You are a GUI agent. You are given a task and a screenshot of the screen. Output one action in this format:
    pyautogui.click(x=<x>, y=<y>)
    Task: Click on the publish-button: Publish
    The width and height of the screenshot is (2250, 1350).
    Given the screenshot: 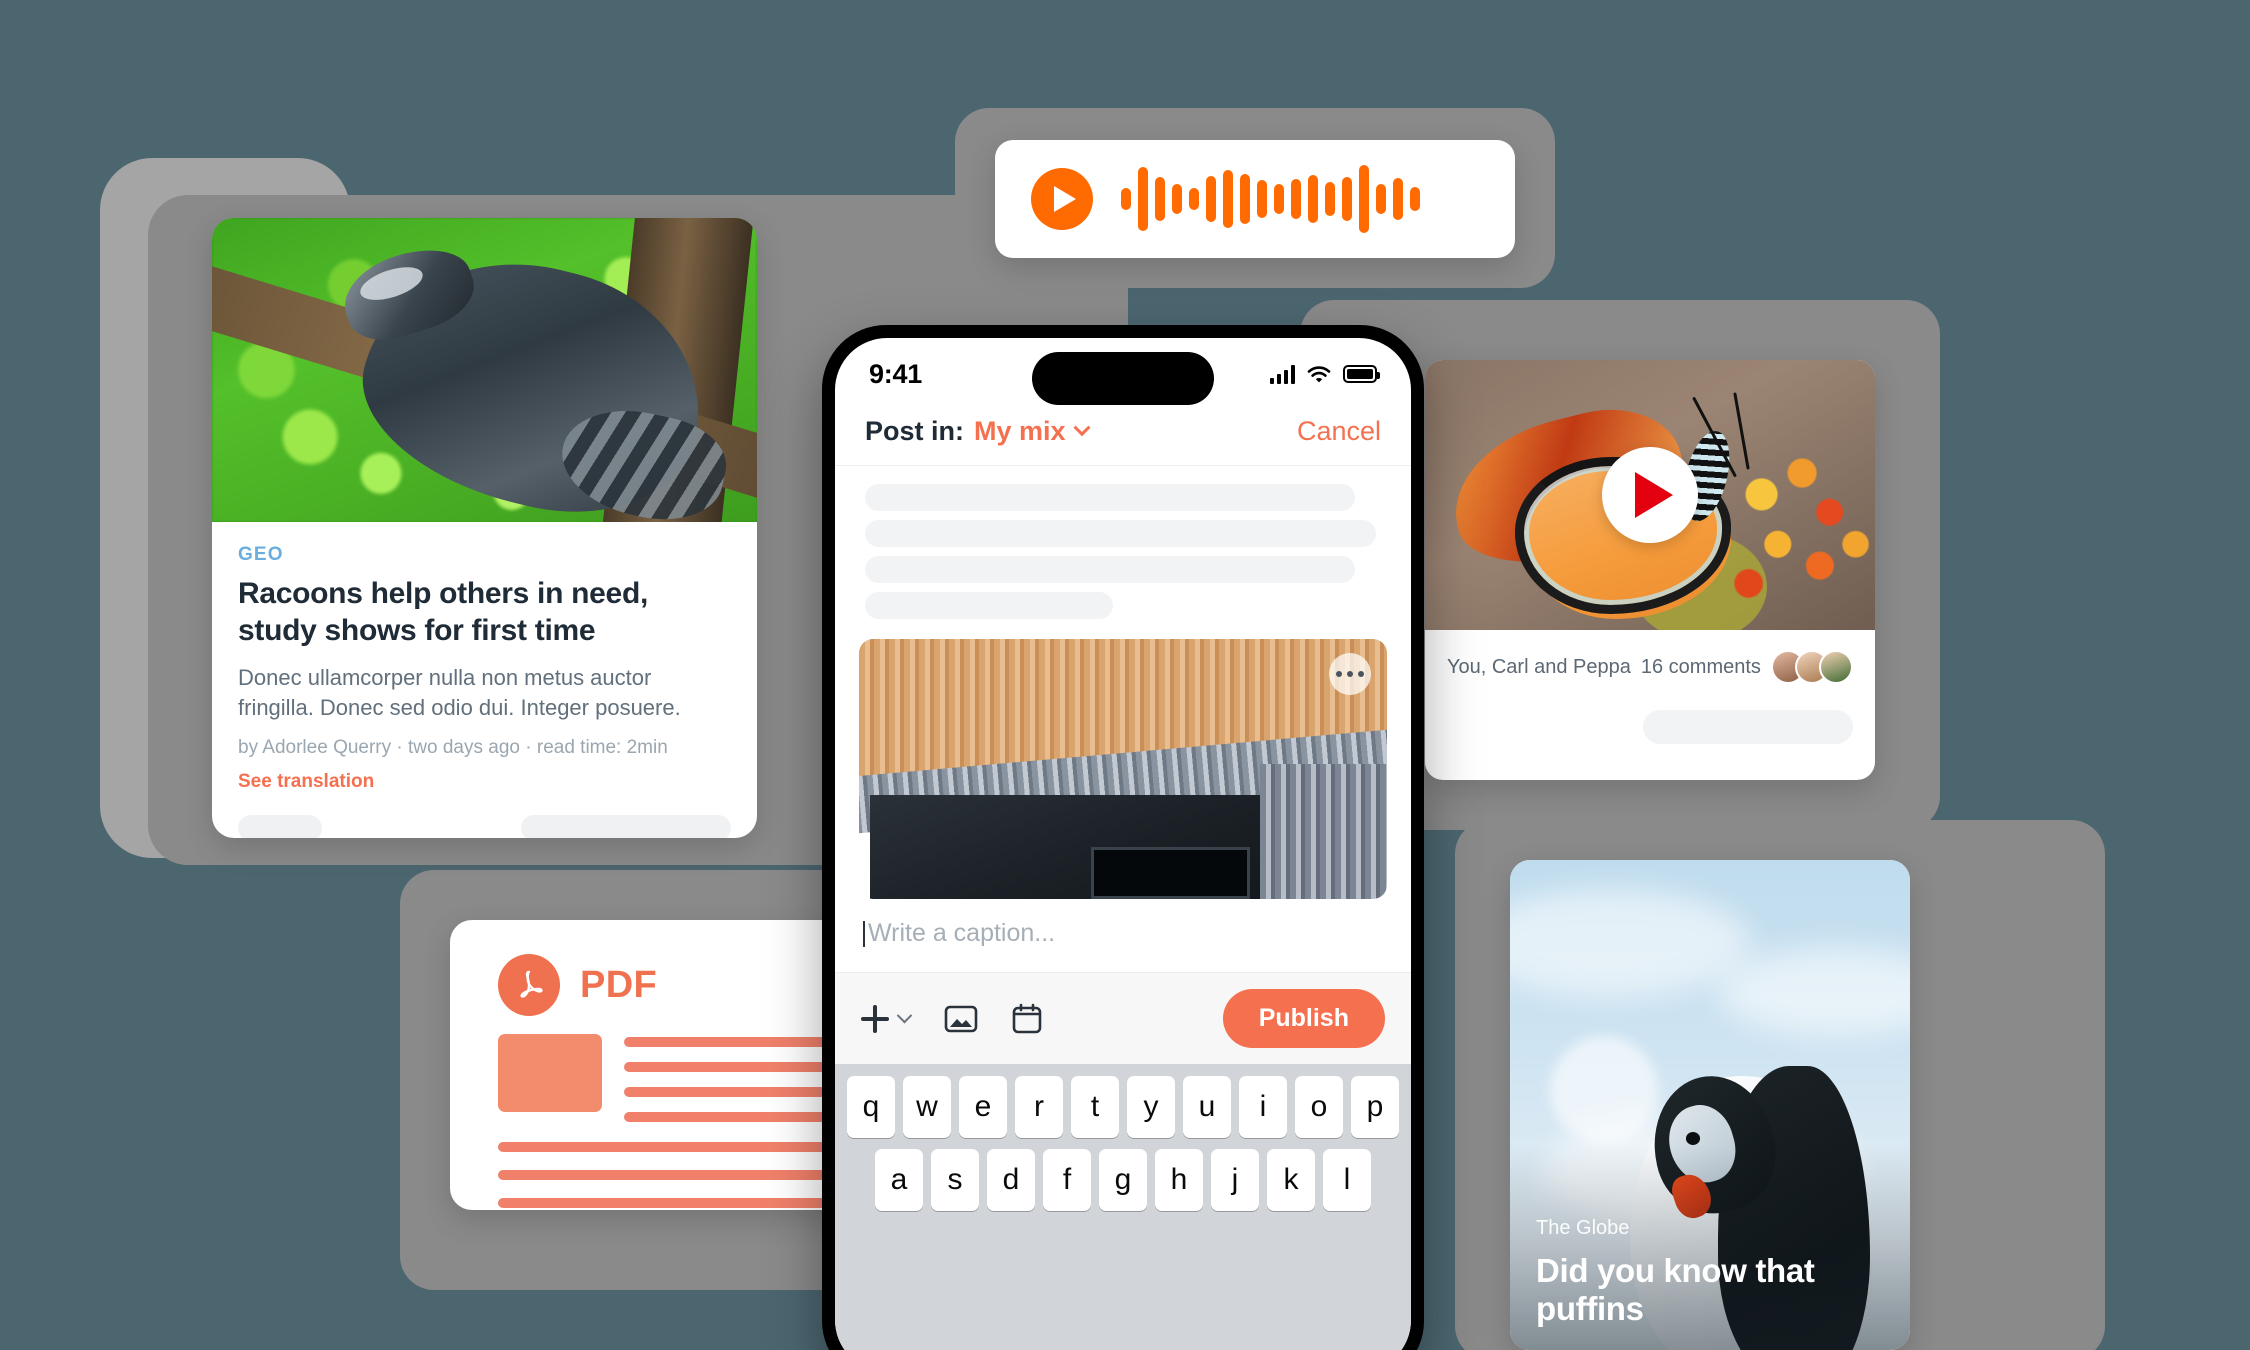 What is the action you would take?
    pyautogui.click(x=1303, y=1018)
    